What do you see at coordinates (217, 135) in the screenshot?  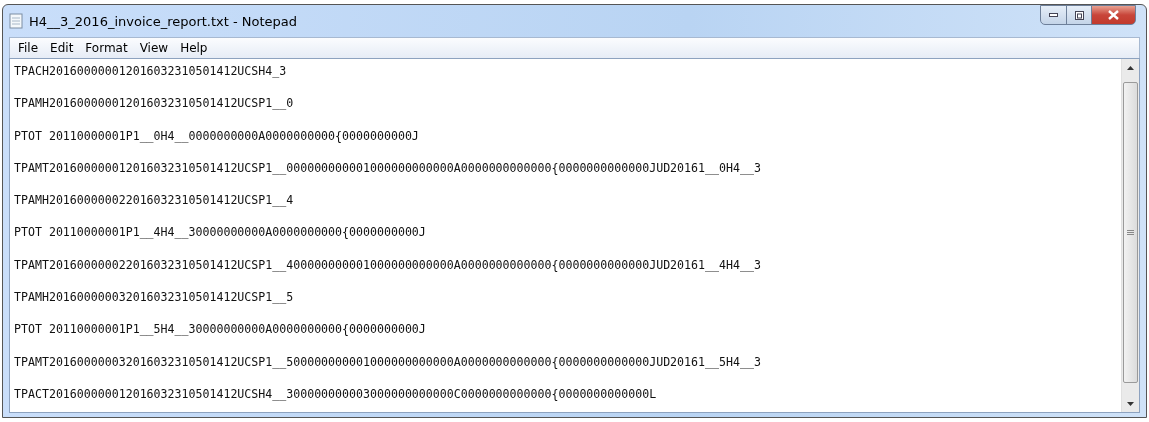 I see `text-line: PTOT 20110000001P1__0H4__0000000000A0000000000{0000000000J` at bounding box center [217, 135].